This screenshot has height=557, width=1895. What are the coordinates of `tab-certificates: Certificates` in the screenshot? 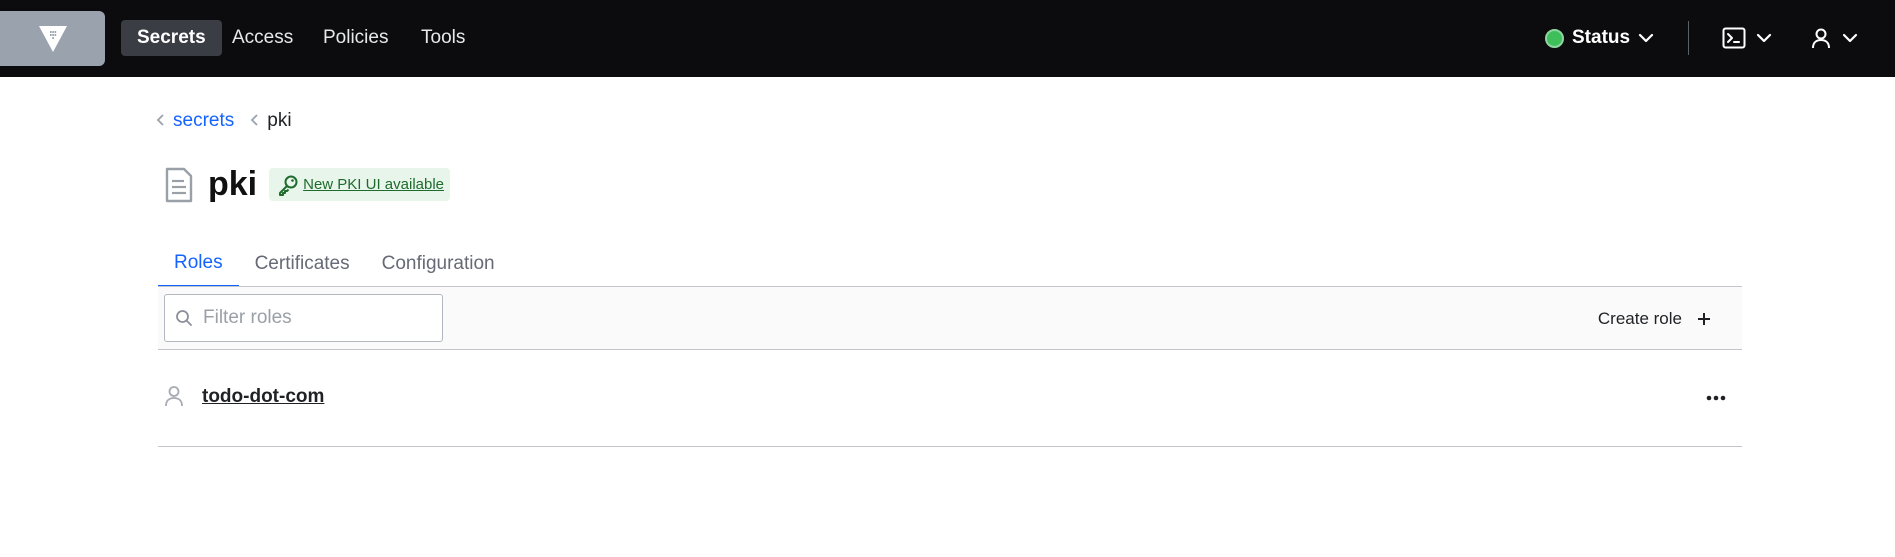 It's located at (302, 263).